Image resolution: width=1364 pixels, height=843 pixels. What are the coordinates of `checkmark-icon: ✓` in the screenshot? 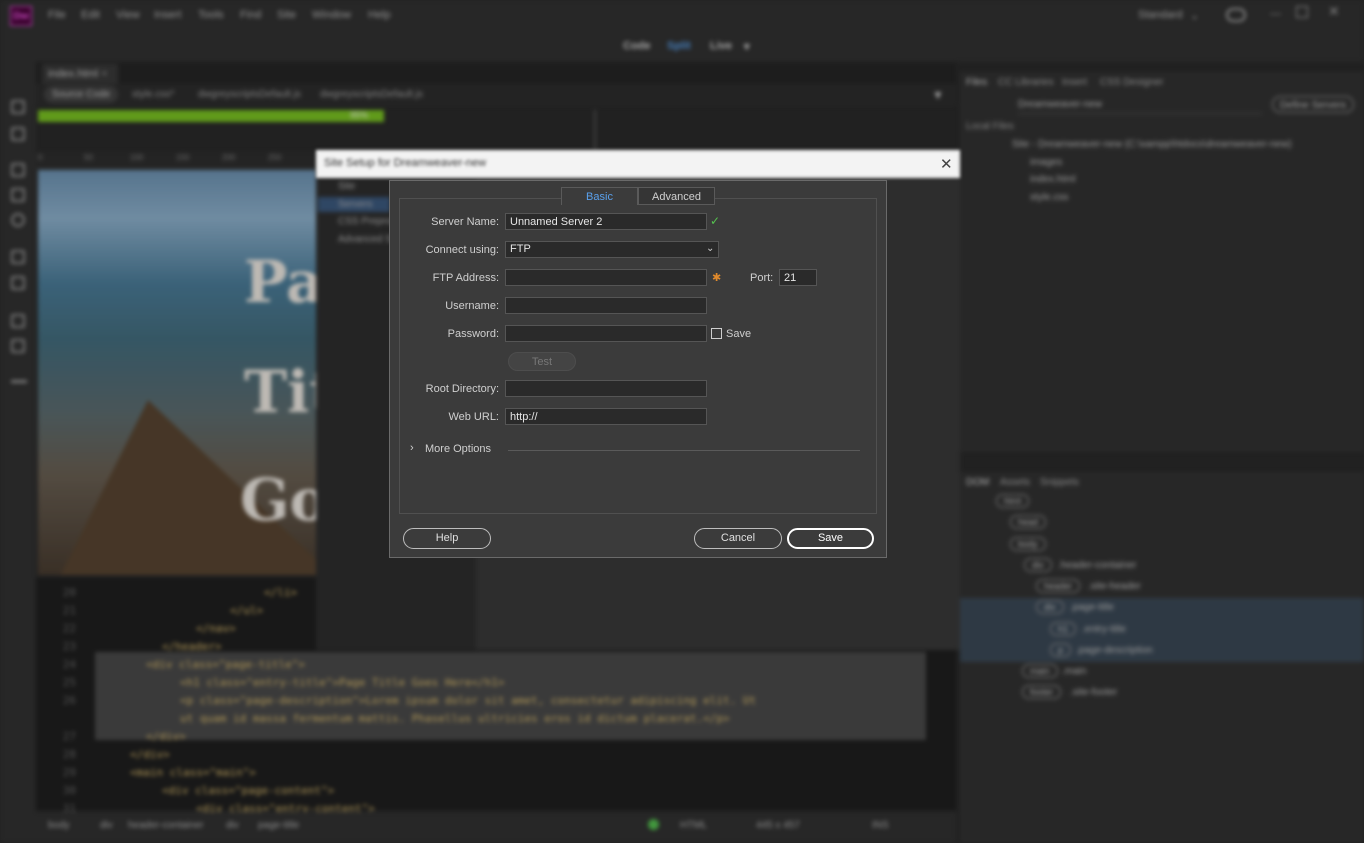 It's located at (715, 221).